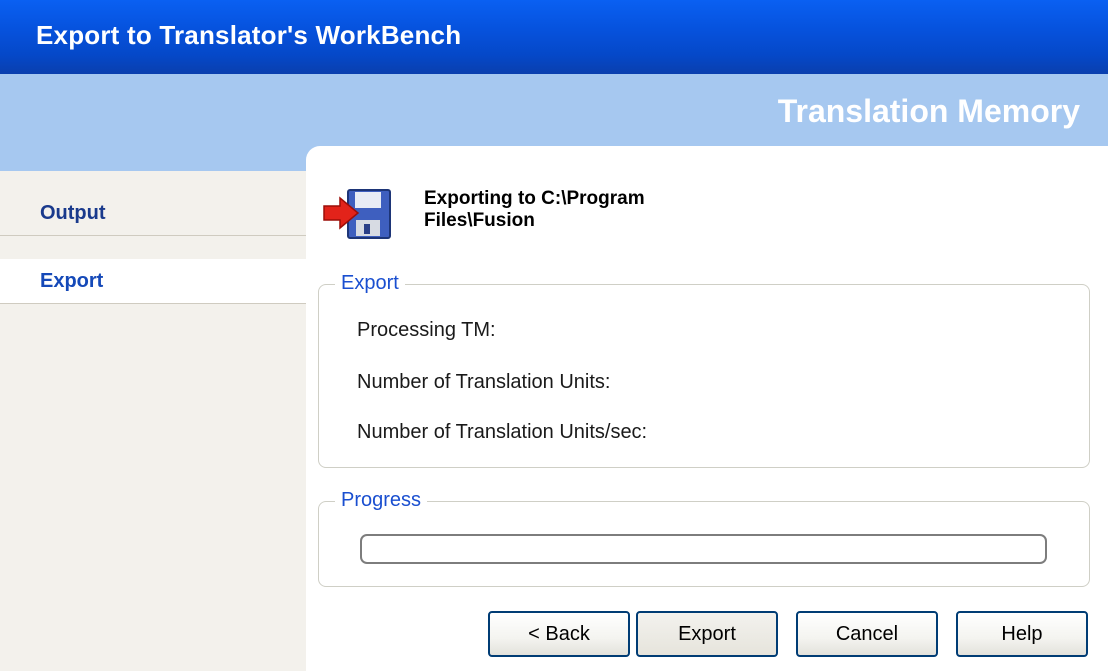  Describe the element at coordinates (484, 382) in the screenshot. I see `translation-units-label: Number of Translation Units:` at that location.